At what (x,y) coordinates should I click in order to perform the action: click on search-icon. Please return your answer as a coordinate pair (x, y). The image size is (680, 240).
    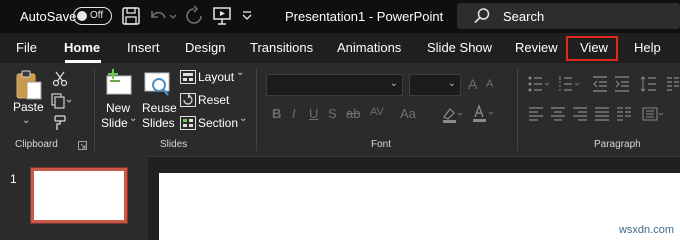
    Looking at the image, I should click on (482, 16).